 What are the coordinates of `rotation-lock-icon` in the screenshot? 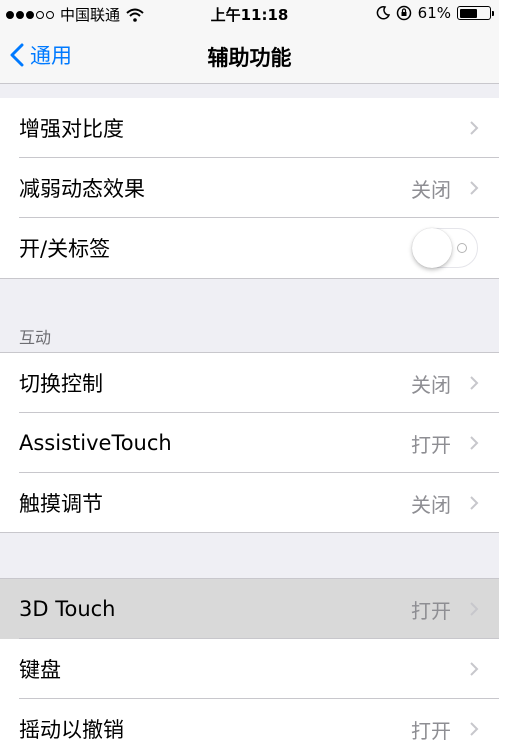 It's located at (403, 13).